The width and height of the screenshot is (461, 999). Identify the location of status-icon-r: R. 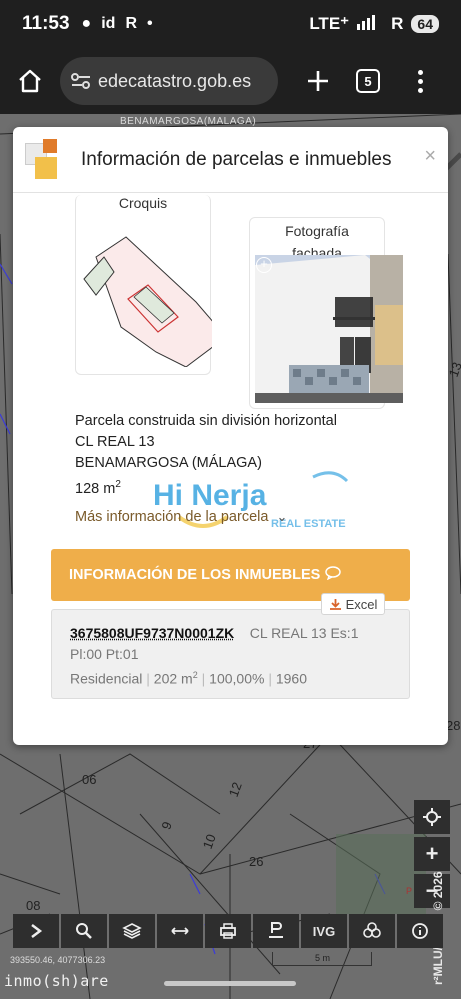
(131, 23).